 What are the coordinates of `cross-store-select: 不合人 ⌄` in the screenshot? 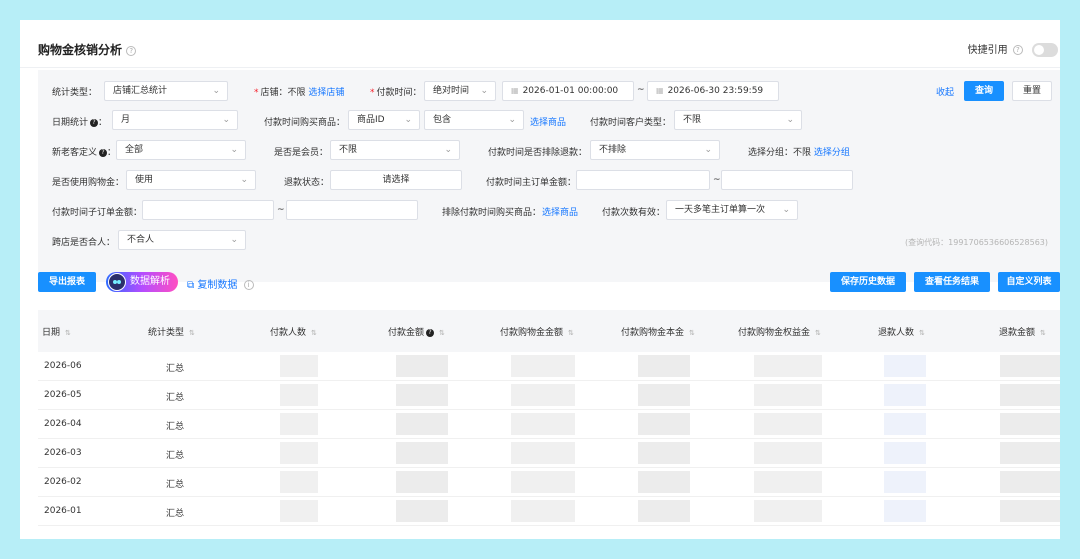 It's located at (182, 240).